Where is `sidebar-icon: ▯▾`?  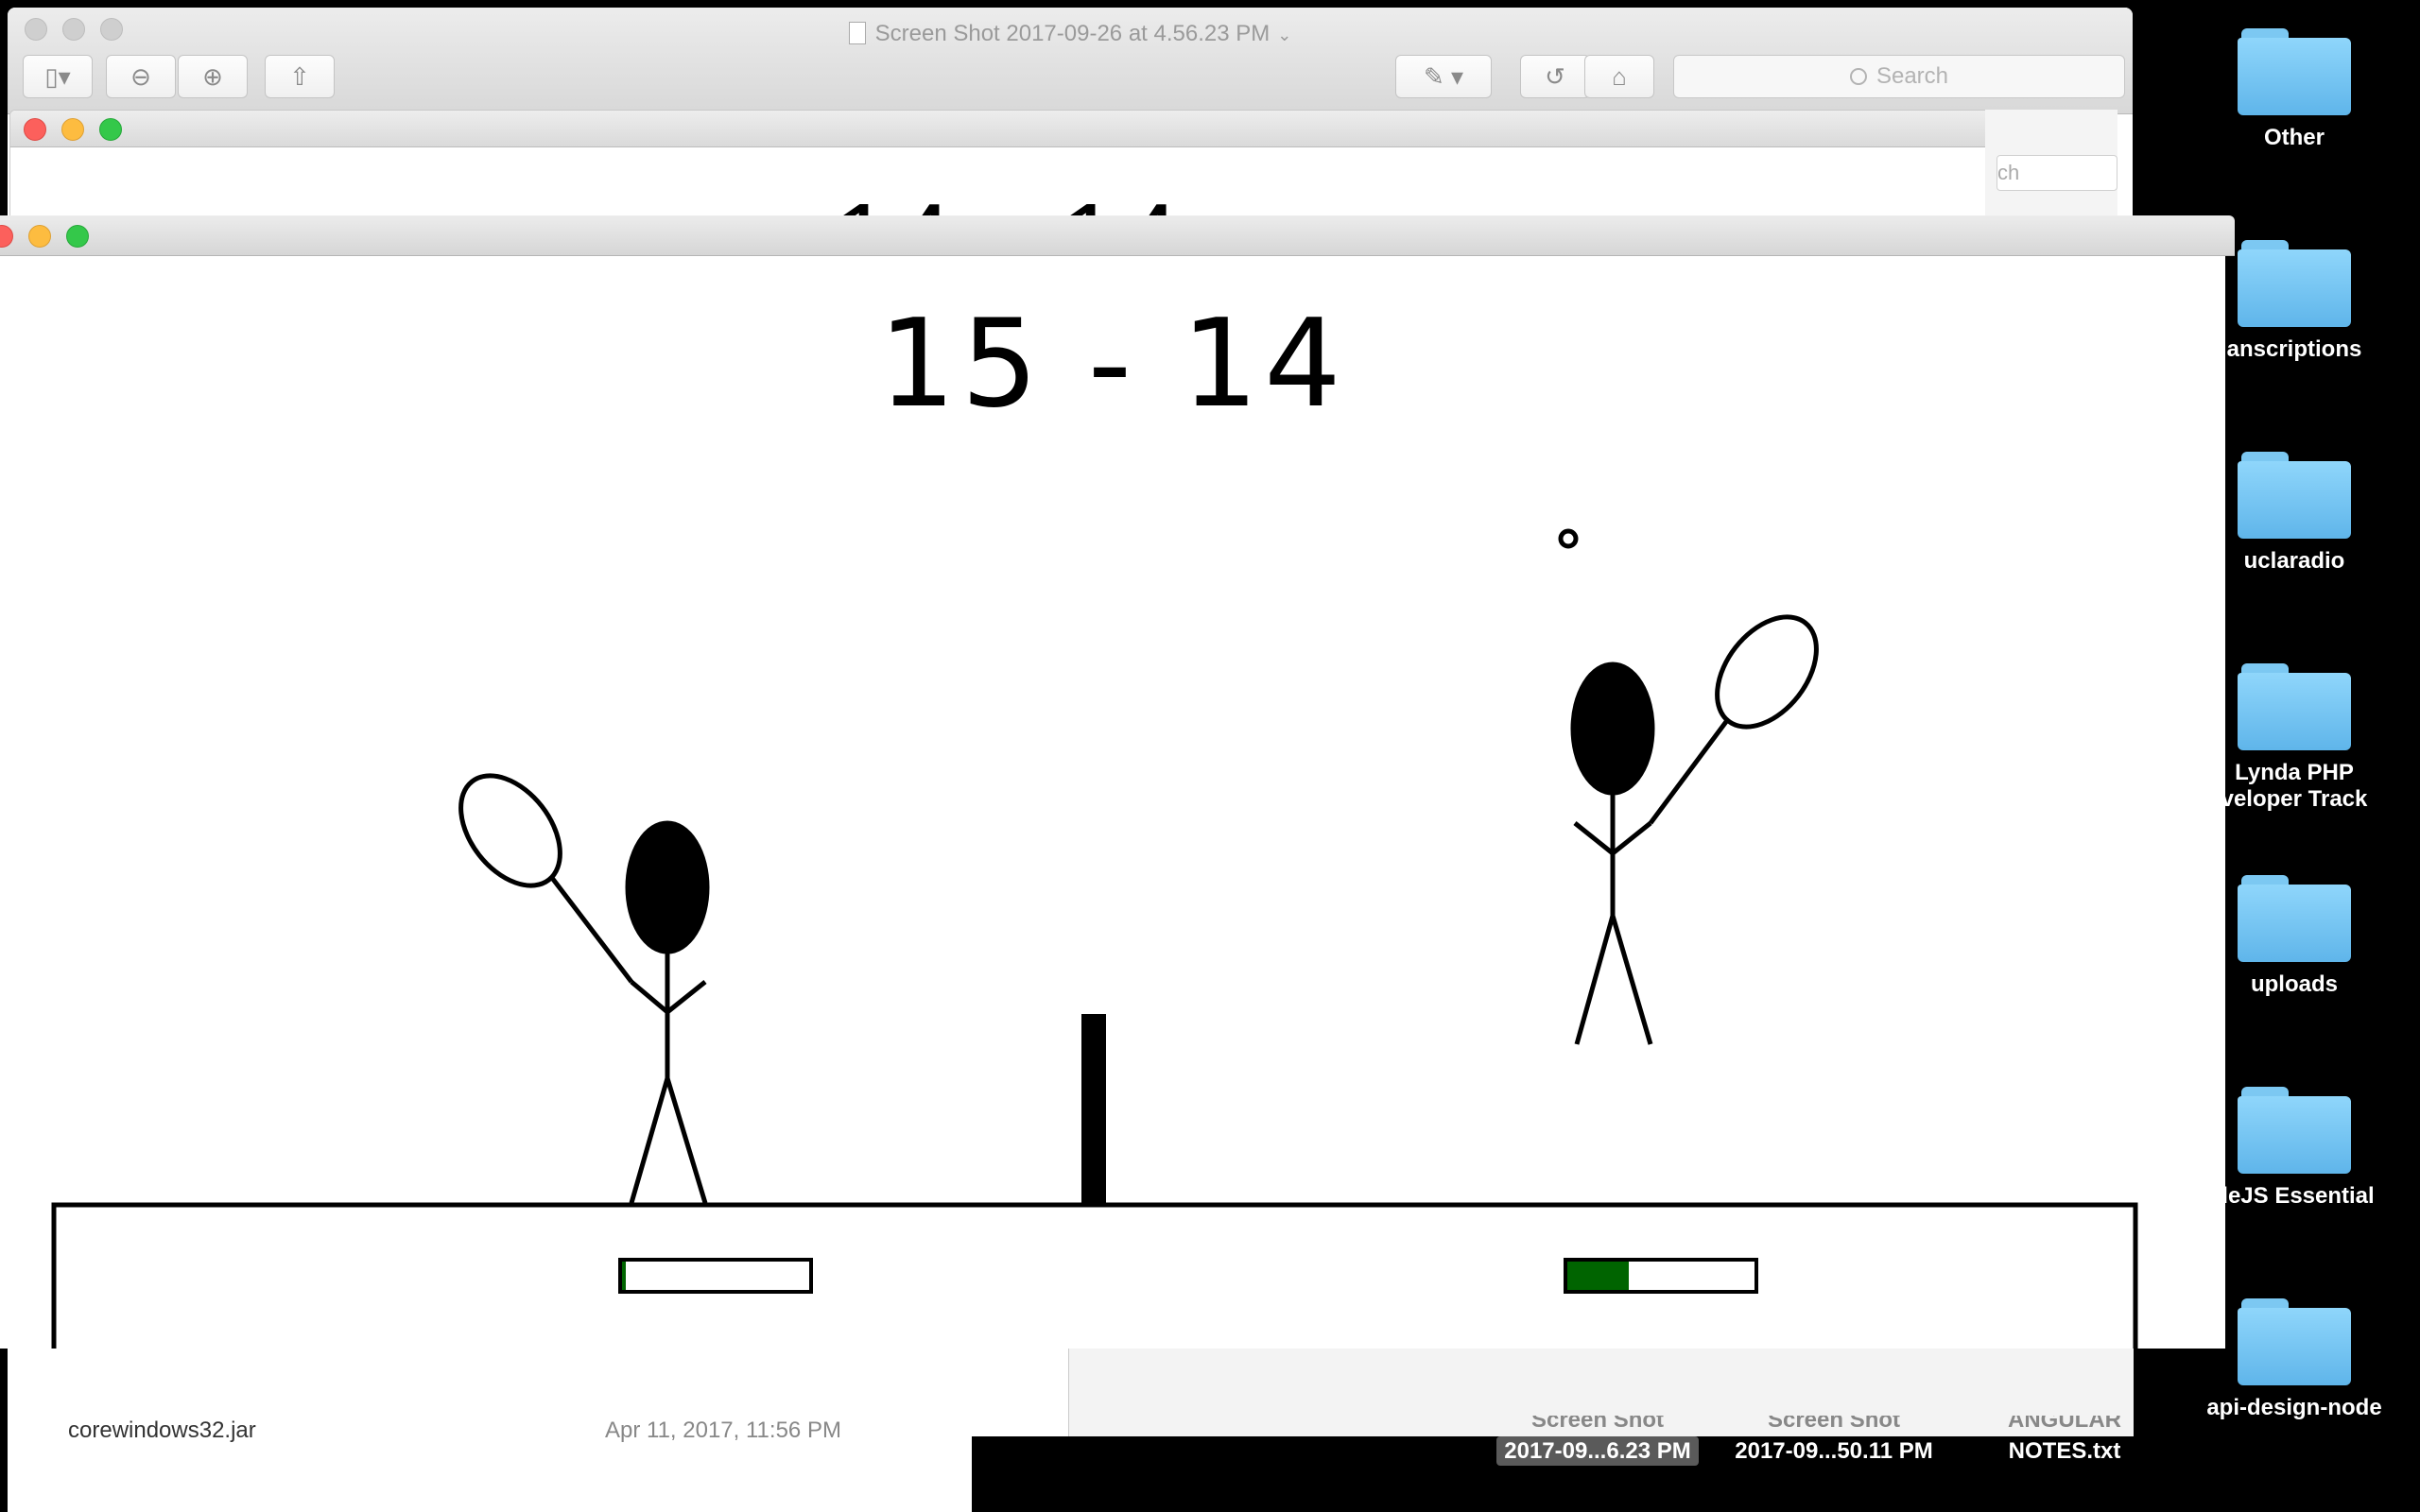 sidebar-icon: ▯▾ is located at coordinates (57, 76).